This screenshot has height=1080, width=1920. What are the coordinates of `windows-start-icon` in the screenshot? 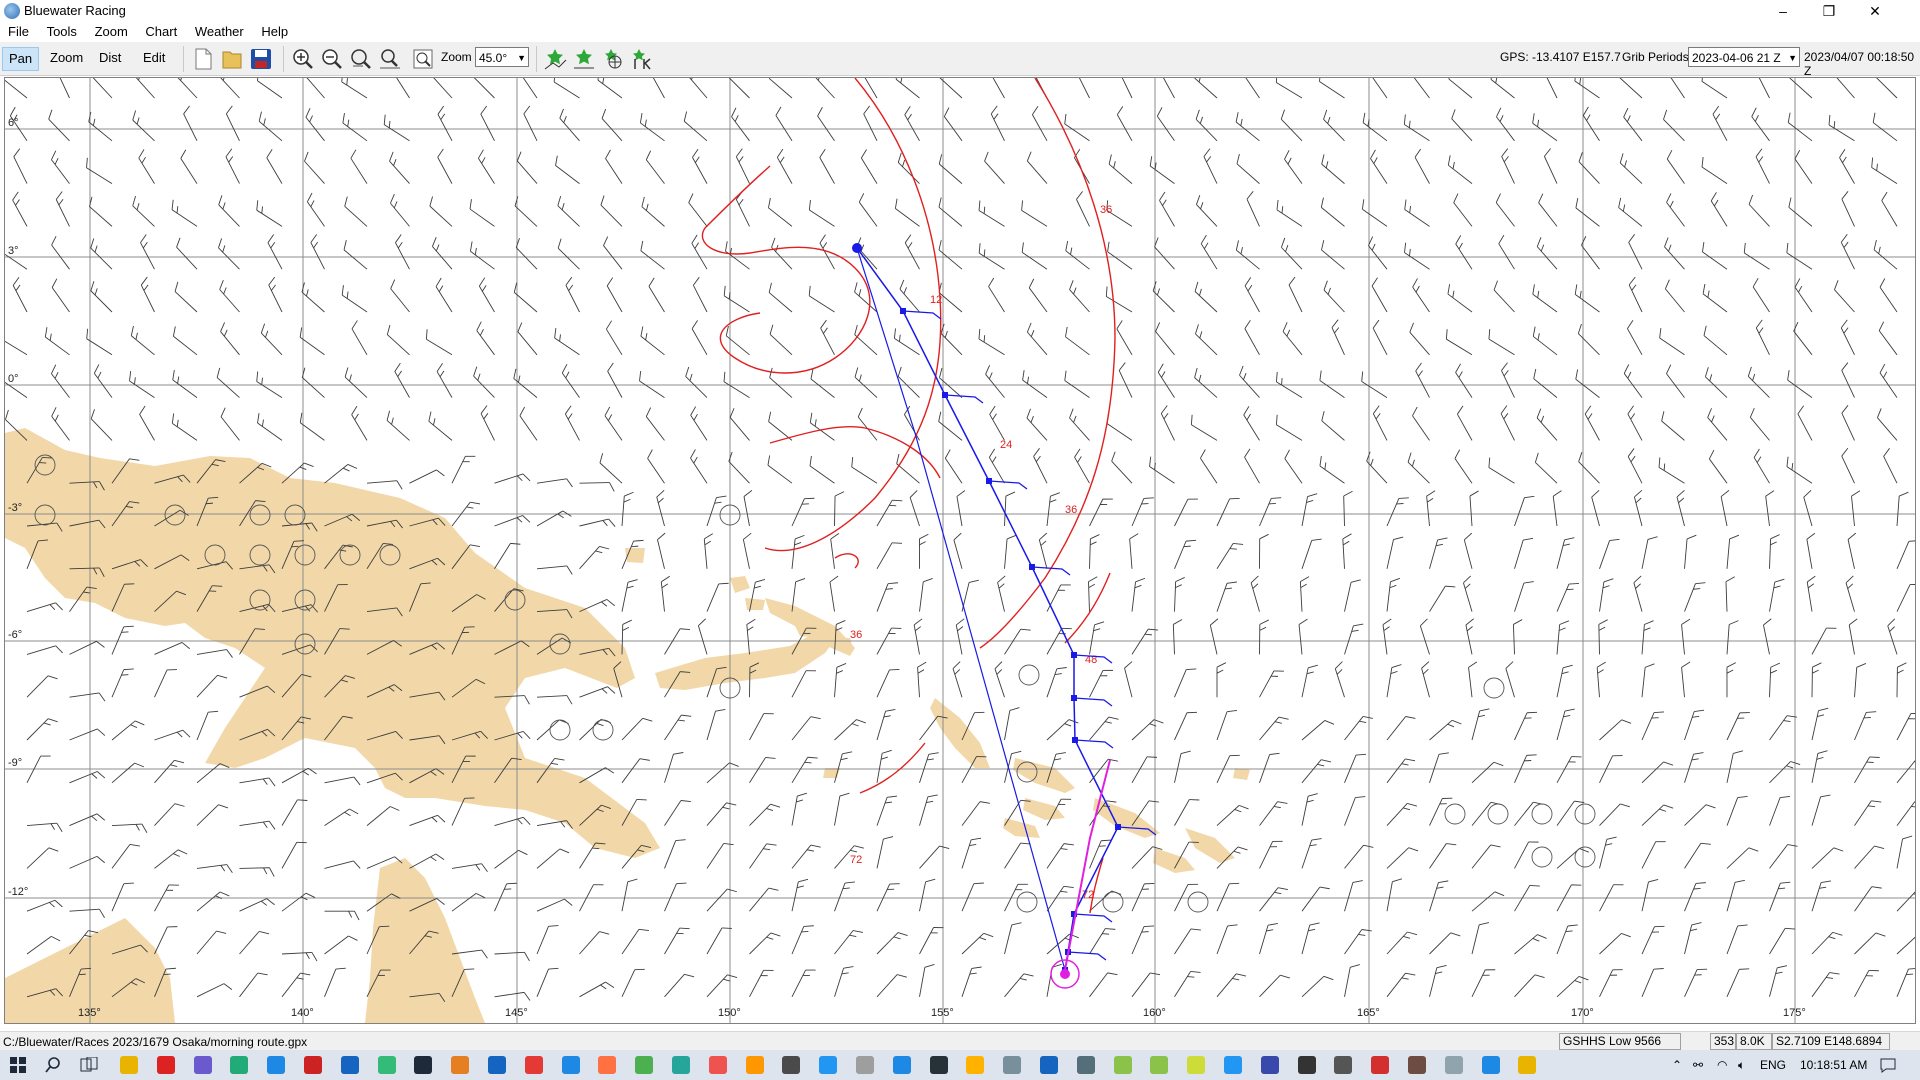 It's located at (18, 1065).